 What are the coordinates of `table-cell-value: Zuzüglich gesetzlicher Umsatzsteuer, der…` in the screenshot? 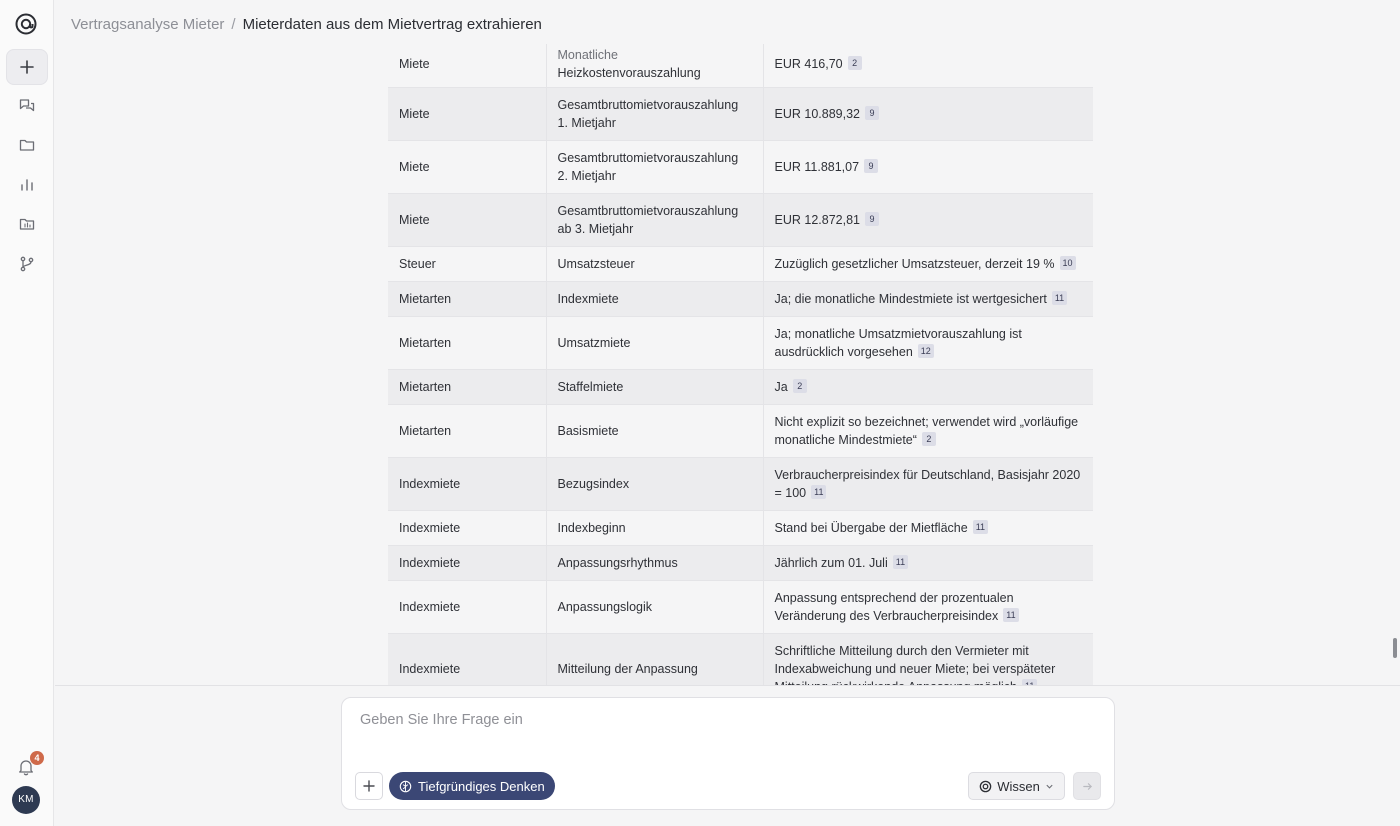 It's located at (928, 264).